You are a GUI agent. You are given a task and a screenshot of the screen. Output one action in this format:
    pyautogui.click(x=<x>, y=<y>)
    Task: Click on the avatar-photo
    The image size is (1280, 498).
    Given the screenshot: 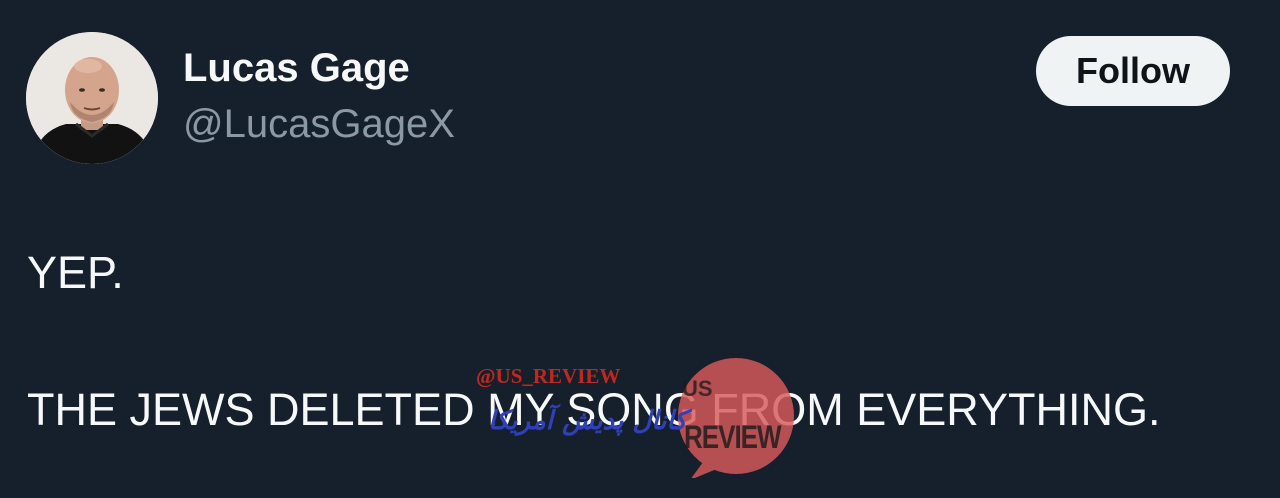 What is the action you would take?
    pyautogui.click(x=92, y=98)
    